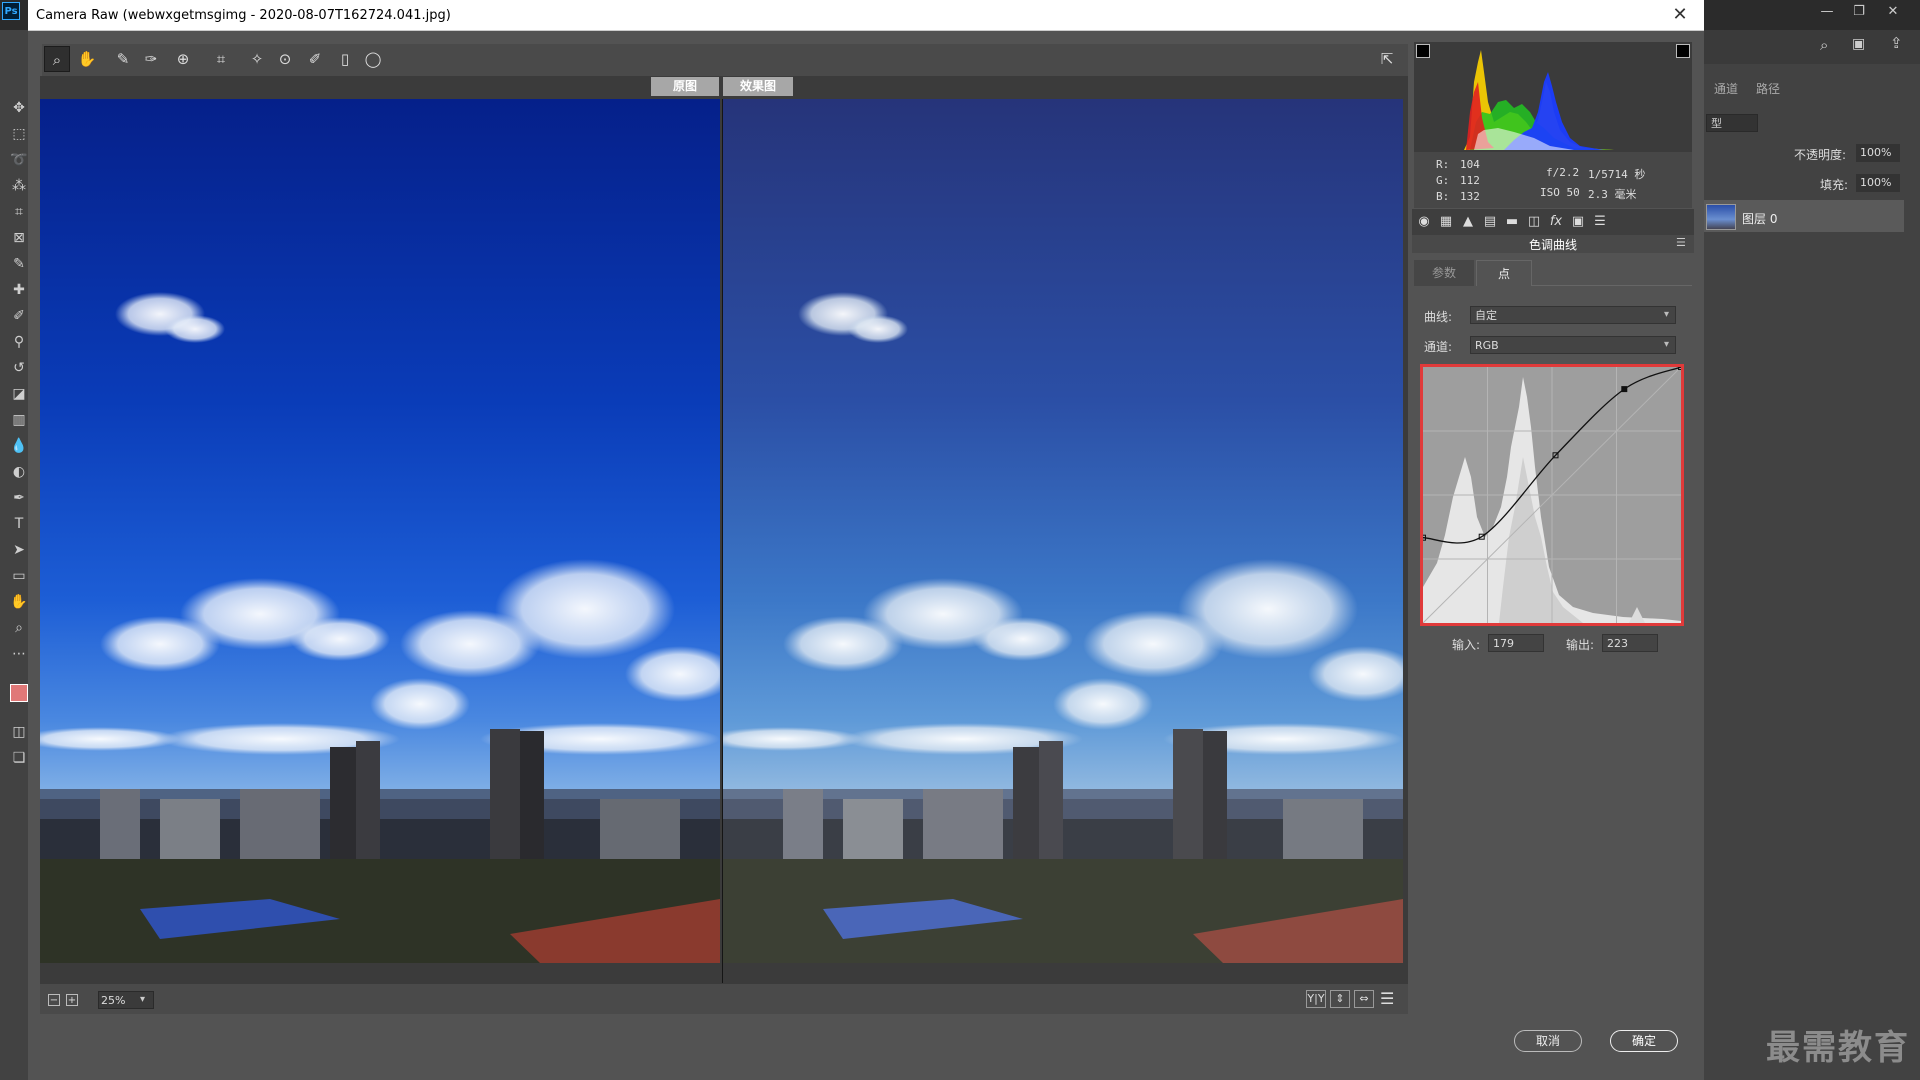 Image resolution: width=1920 pixels, height=1080 pixels. I want to click on input-label: 输入:, so click(1466, 645).